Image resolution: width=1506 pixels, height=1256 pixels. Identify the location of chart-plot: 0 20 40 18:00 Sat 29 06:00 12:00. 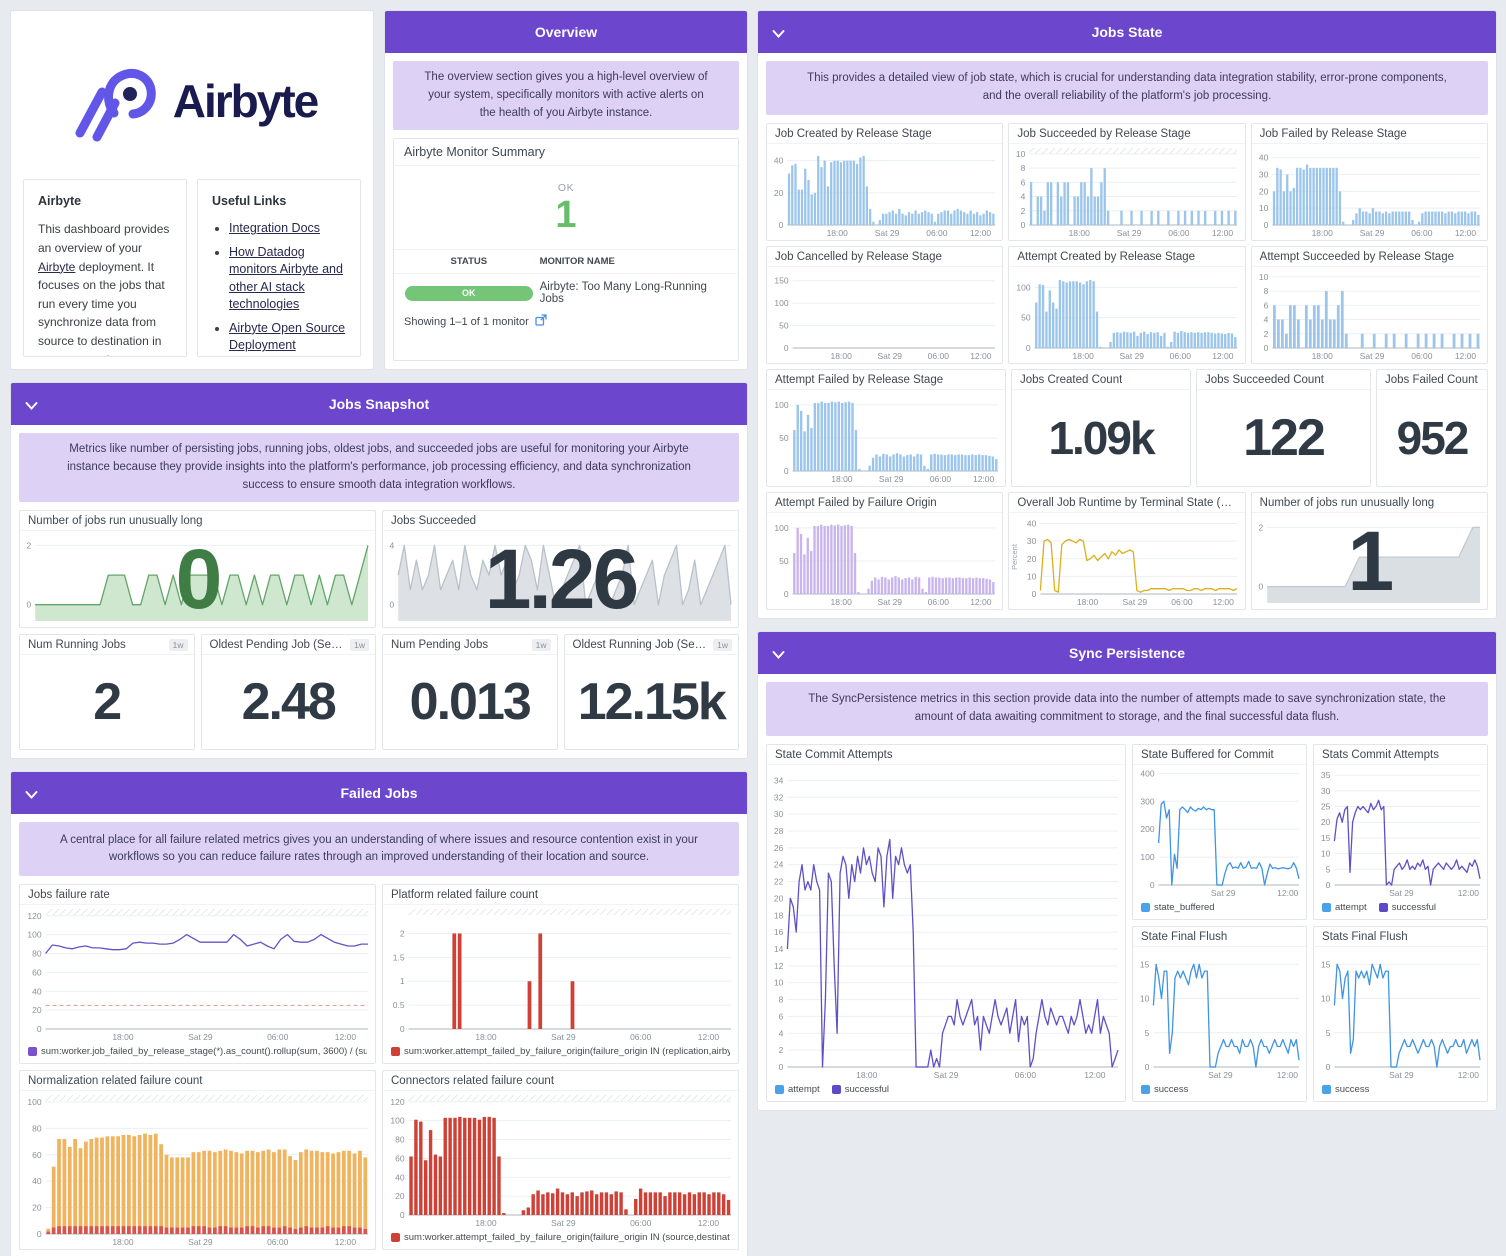
(884, 192).